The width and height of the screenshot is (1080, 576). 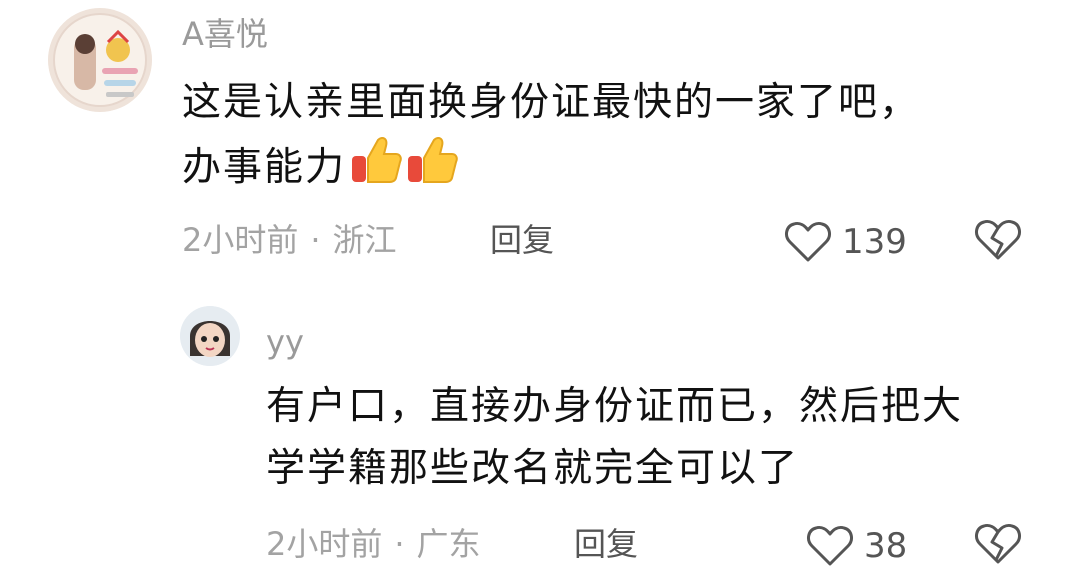 I want to click on like-button: 139, so click(x=845, y=242).